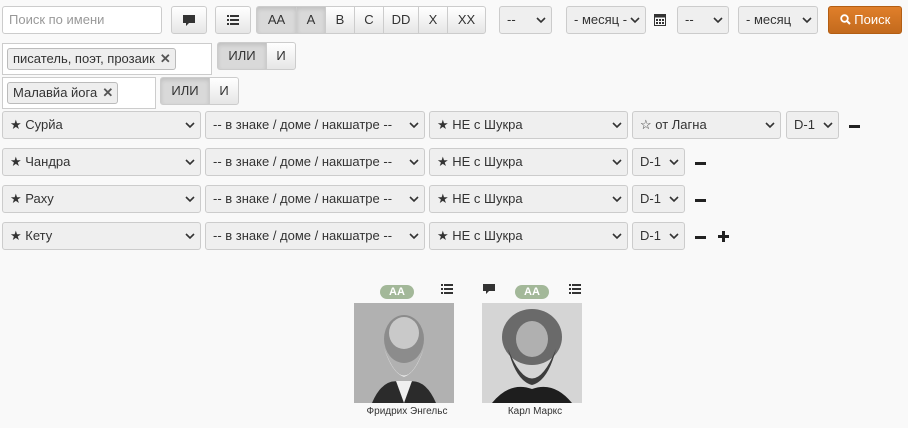 This screenshot has height=428, width=908. Describe the element at coordinates (32, 198) in the screenshot. I see `planet-value: ★ Раху` at that location.